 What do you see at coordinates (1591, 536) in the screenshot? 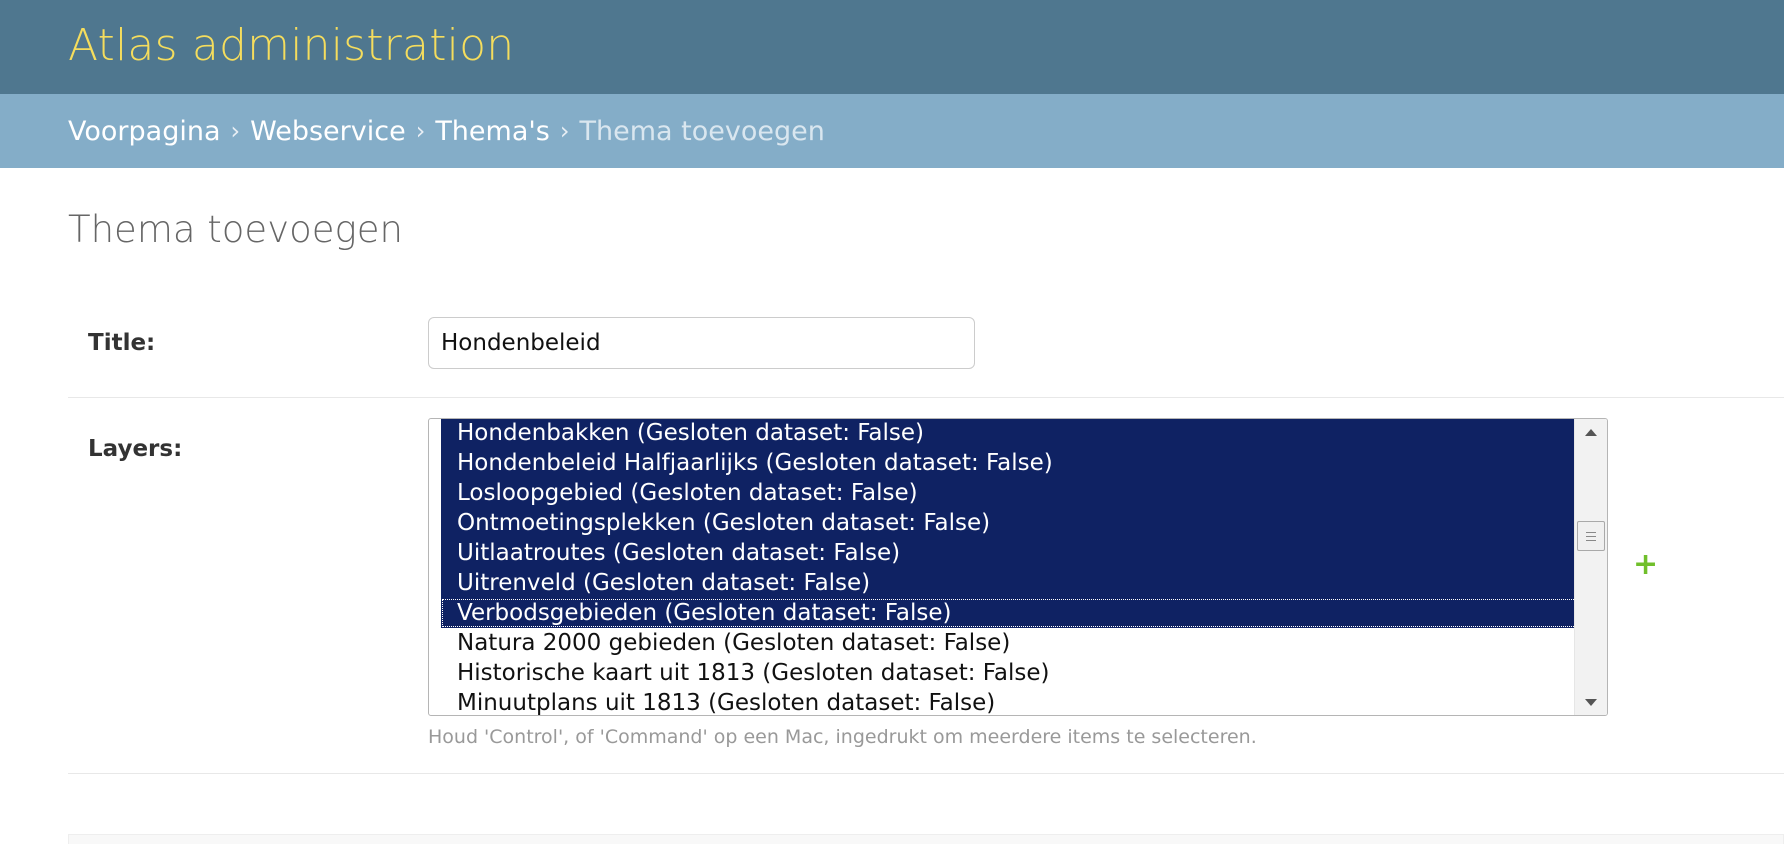
I see `scrollbar-thumb` at bounding box center [1591, 536].